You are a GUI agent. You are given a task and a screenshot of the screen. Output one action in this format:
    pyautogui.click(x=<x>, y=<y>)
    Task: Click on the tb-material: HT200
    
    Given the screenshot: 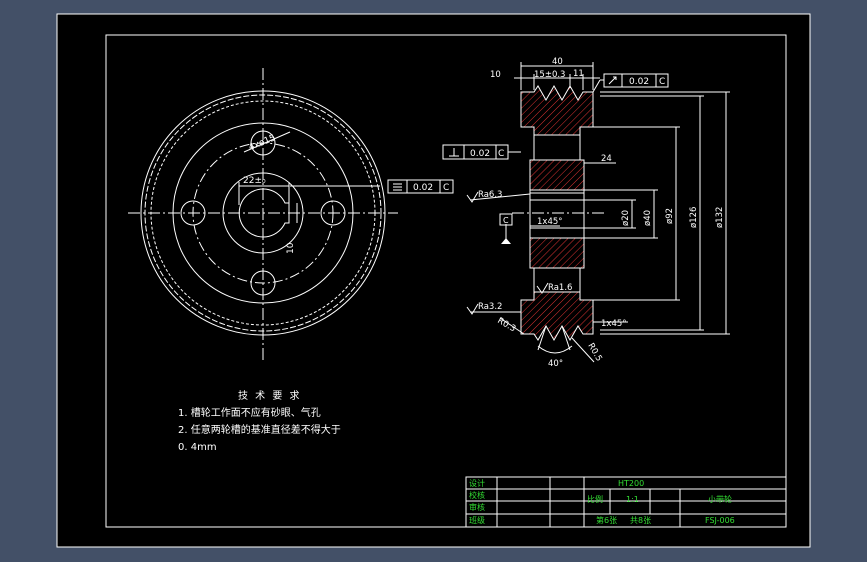 What is the action you would take?
    pyautogui.click(x=631, y=483)
    